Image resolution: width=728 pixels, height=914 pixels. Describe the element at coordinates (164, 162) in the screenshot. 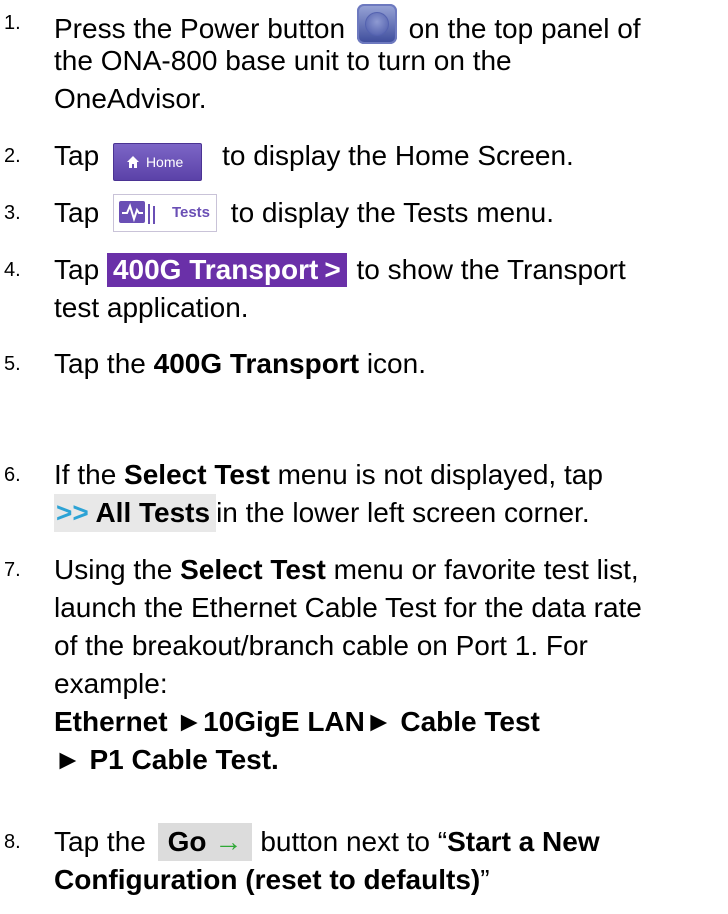

I see `home-button-label: Home` at that location.